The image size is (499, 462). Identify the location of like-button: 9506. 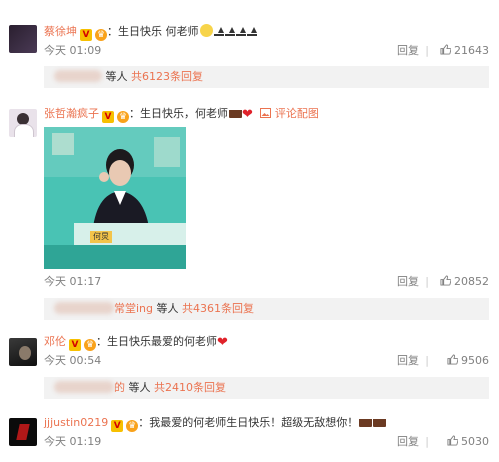
(468, 361).